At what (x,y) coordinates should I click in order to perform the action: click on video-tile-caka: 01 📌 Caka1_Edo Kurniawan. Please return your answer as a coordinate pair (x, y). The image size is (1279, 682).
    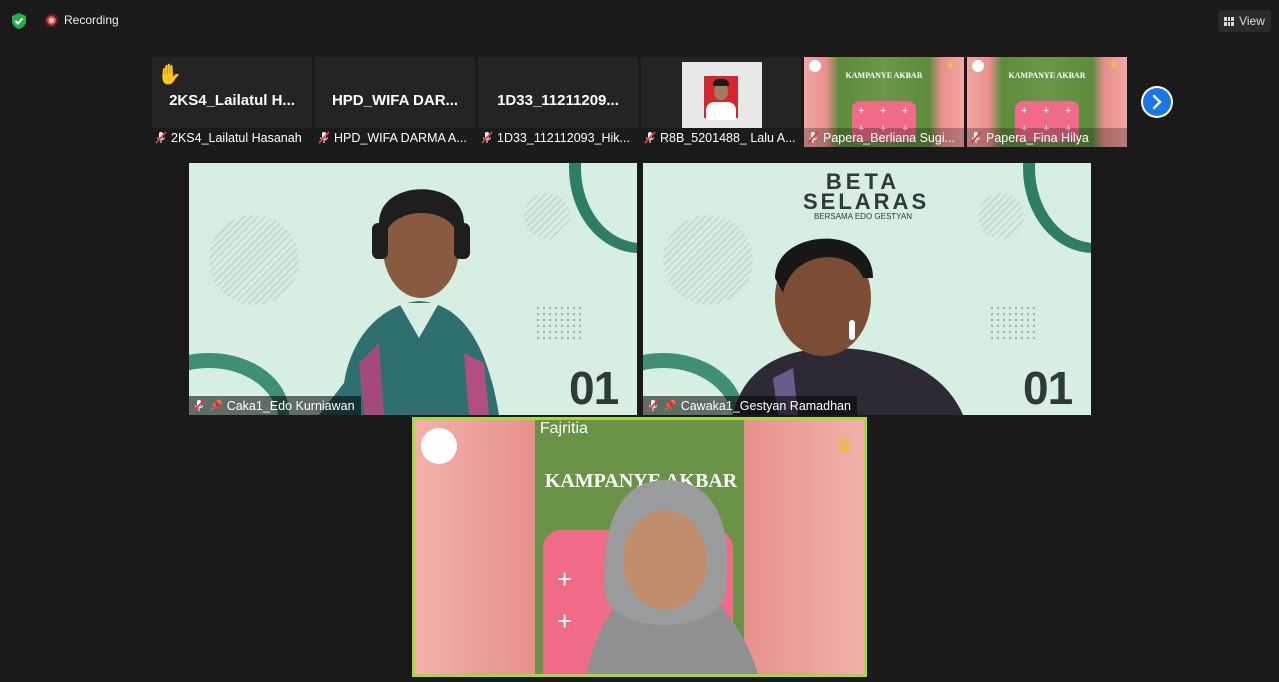
    Looking at the image, I should click on (413, 289).